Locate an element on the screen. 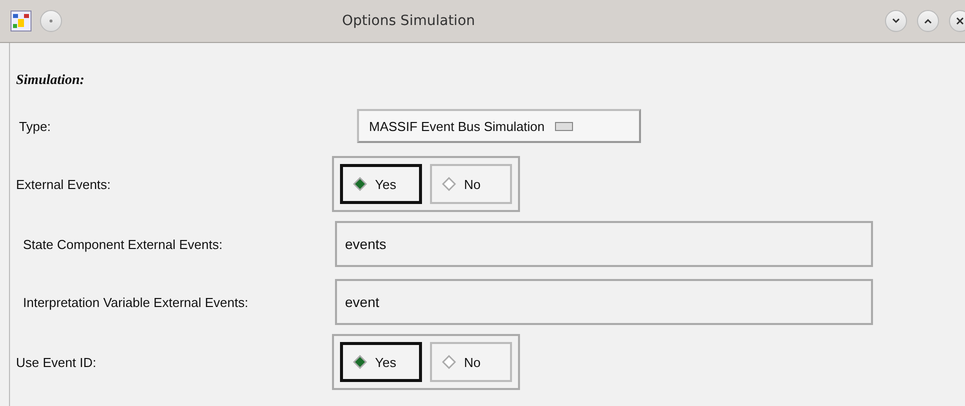 The height and width of the screenshot is (406, 965). input-field: event is located at coordinates (604, 302).